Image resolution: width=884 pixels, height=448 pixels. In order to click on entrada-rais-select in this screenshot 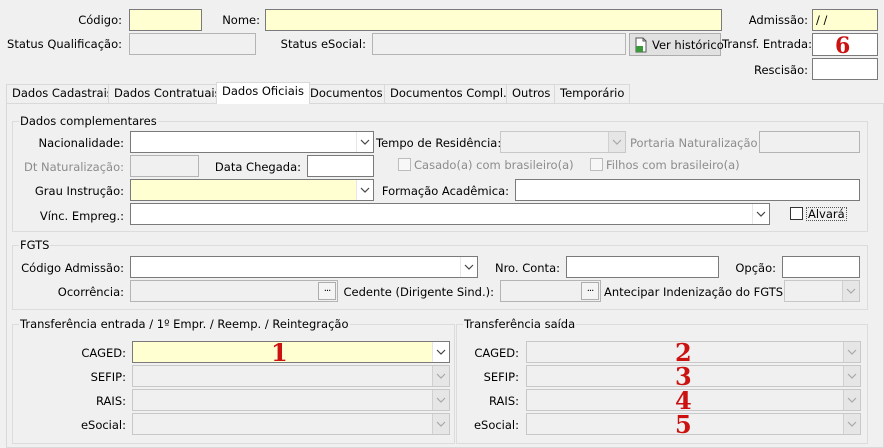, I will do `click(291, 400)`.